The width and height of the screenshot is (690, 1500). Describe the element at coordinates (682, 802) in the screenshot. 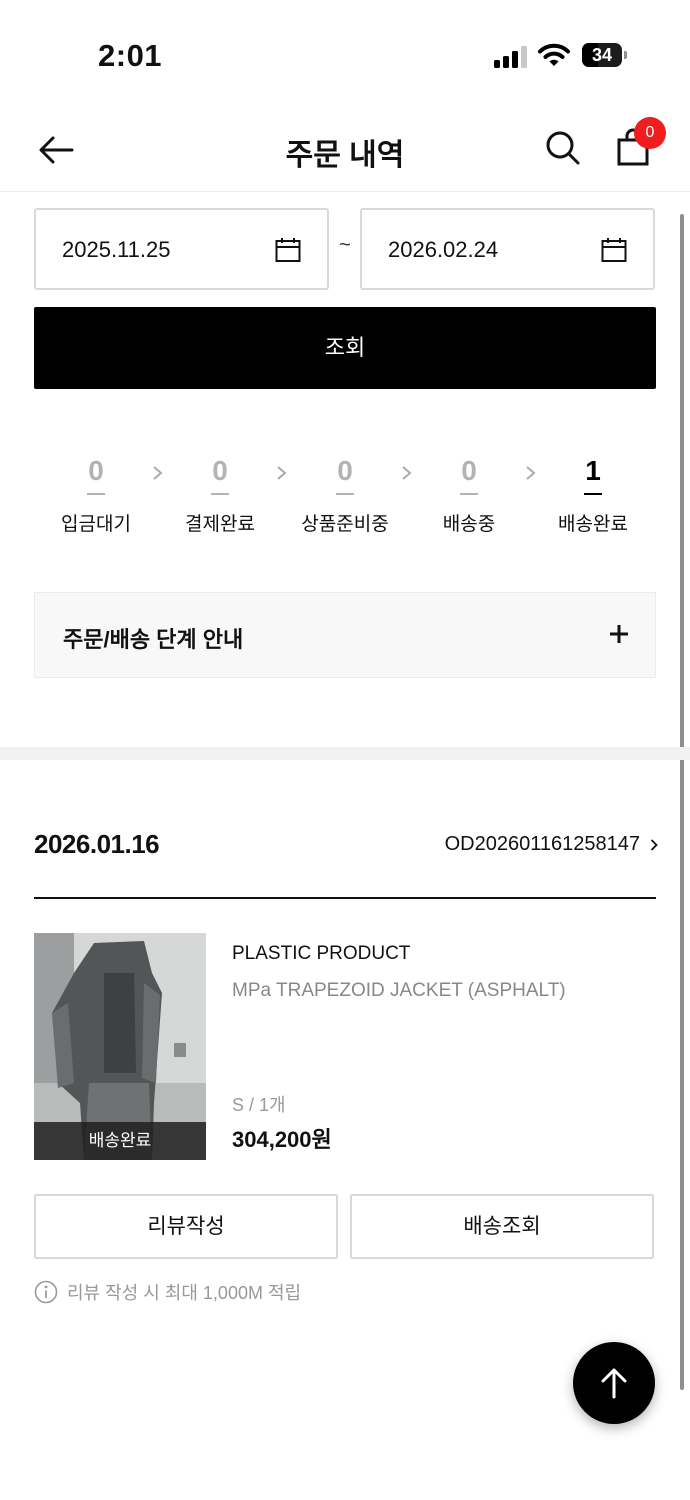

I see `scrollbar` at that location.